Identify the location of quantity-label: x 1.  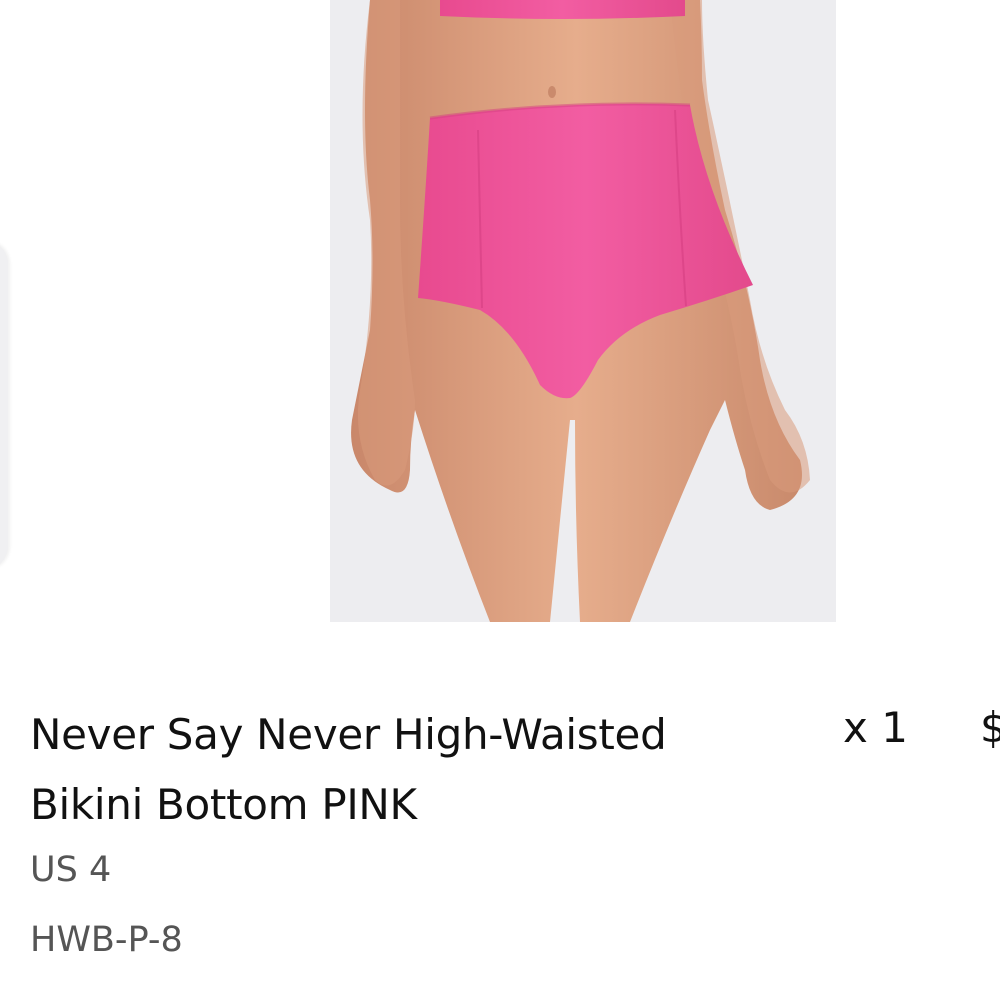
(875, 727).